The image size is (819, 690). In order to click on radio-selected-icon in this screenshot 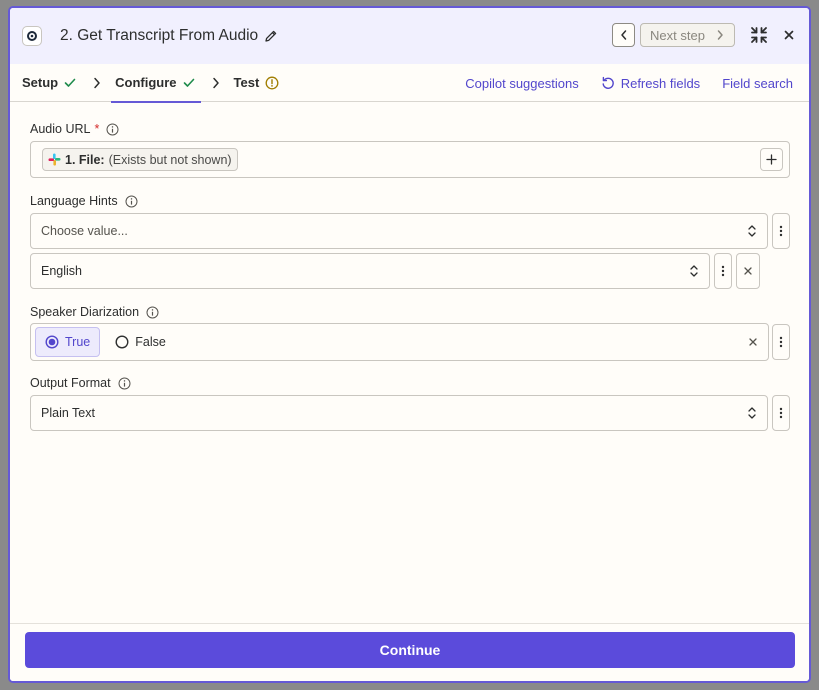, I will do `click(52, 342)`.